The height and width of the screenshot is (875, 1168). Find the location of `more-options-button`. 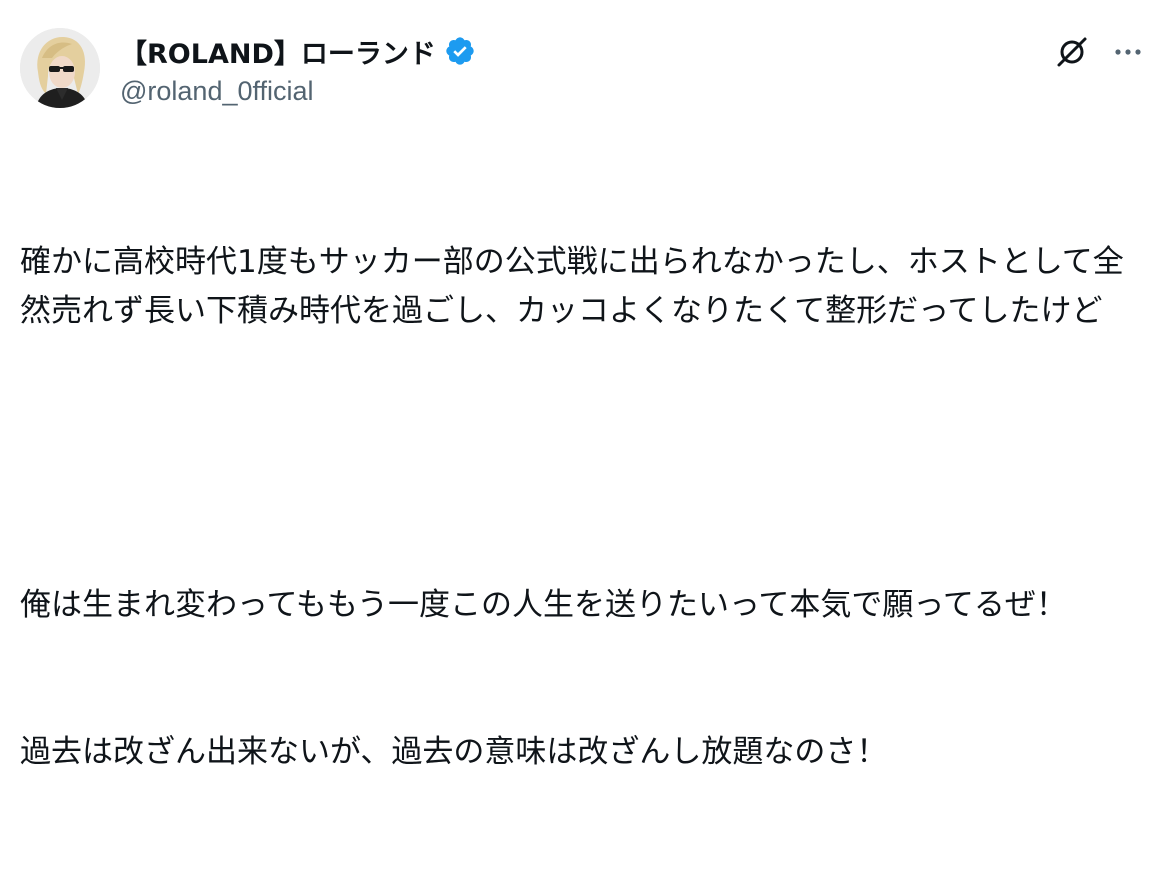

more-options-button is located at coordinates (1128, 52).